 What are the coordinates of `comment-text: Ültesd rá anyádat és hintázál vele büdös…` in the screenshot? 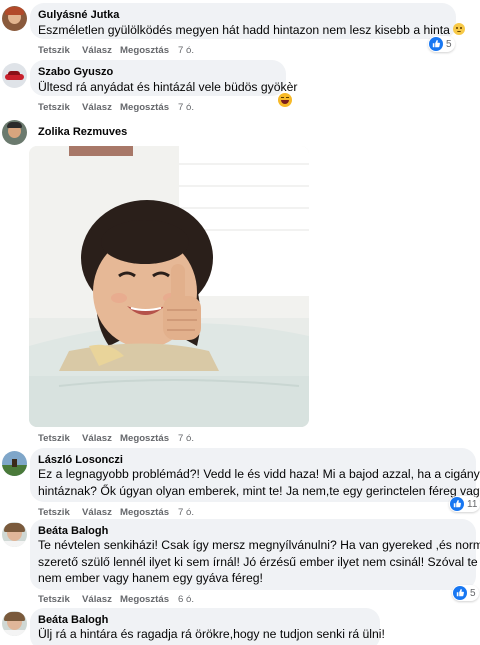 It's located at (168, 87).